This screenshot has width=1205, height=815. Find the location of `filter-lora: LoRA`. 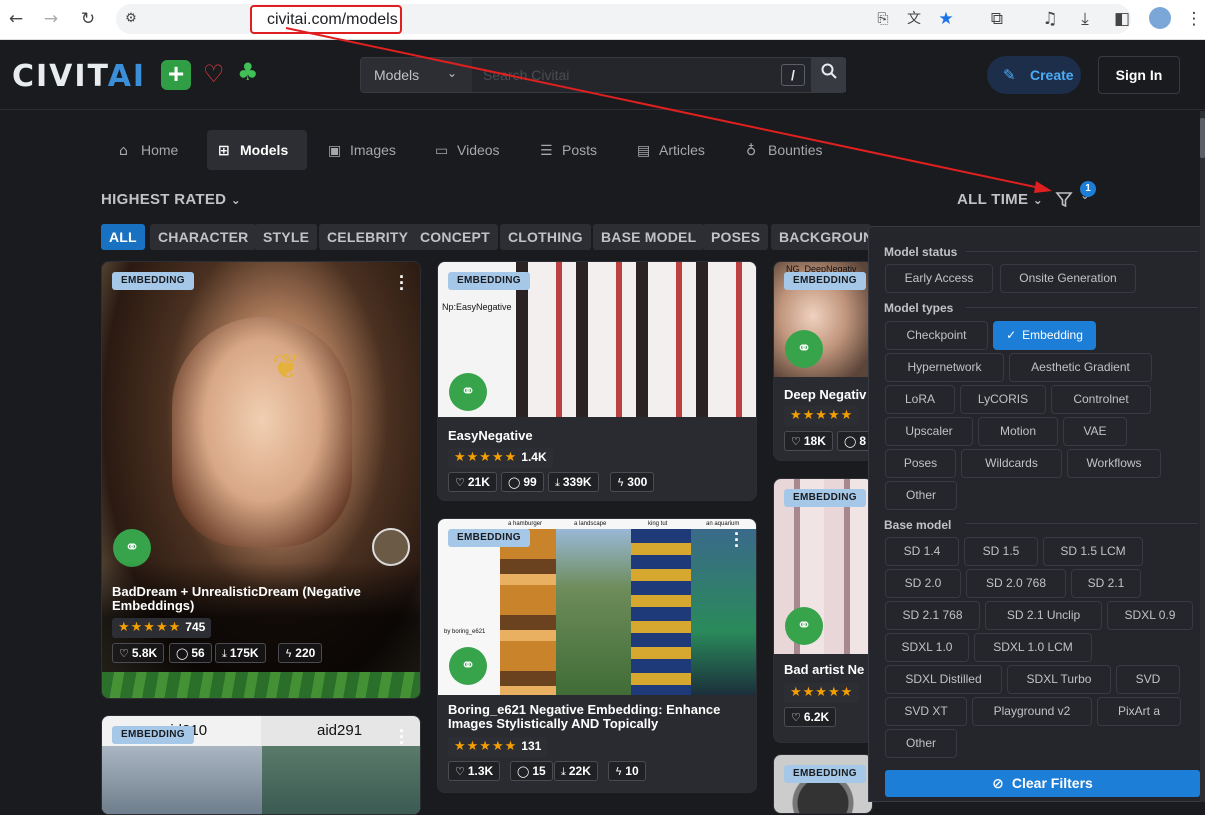

filter-lora: LoRA is located at coordinates (920, 399).